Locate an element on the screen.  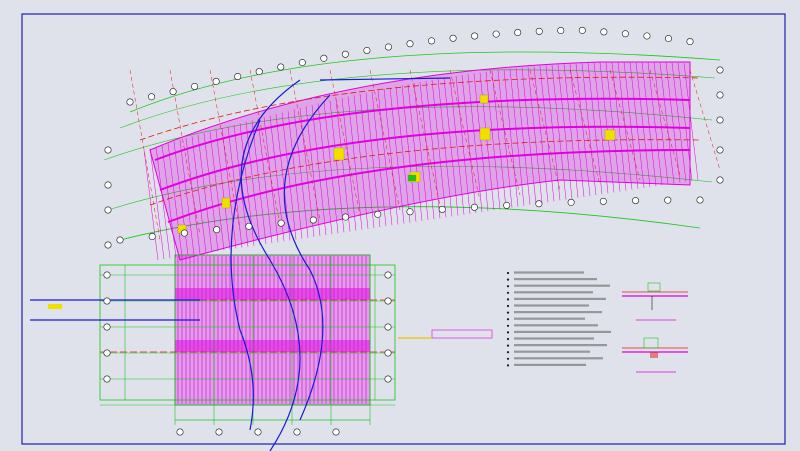
detail-column is located at coordinates (654, 355).